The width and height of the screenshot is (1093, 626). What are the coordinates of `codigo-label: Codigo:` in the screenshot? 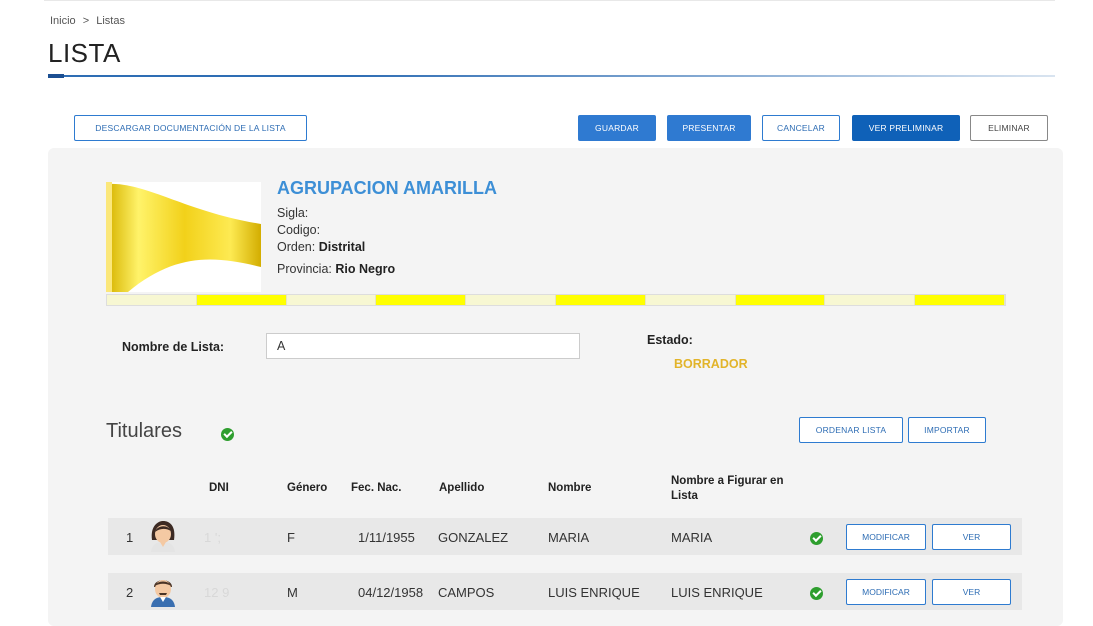 It's located at (299, 230).